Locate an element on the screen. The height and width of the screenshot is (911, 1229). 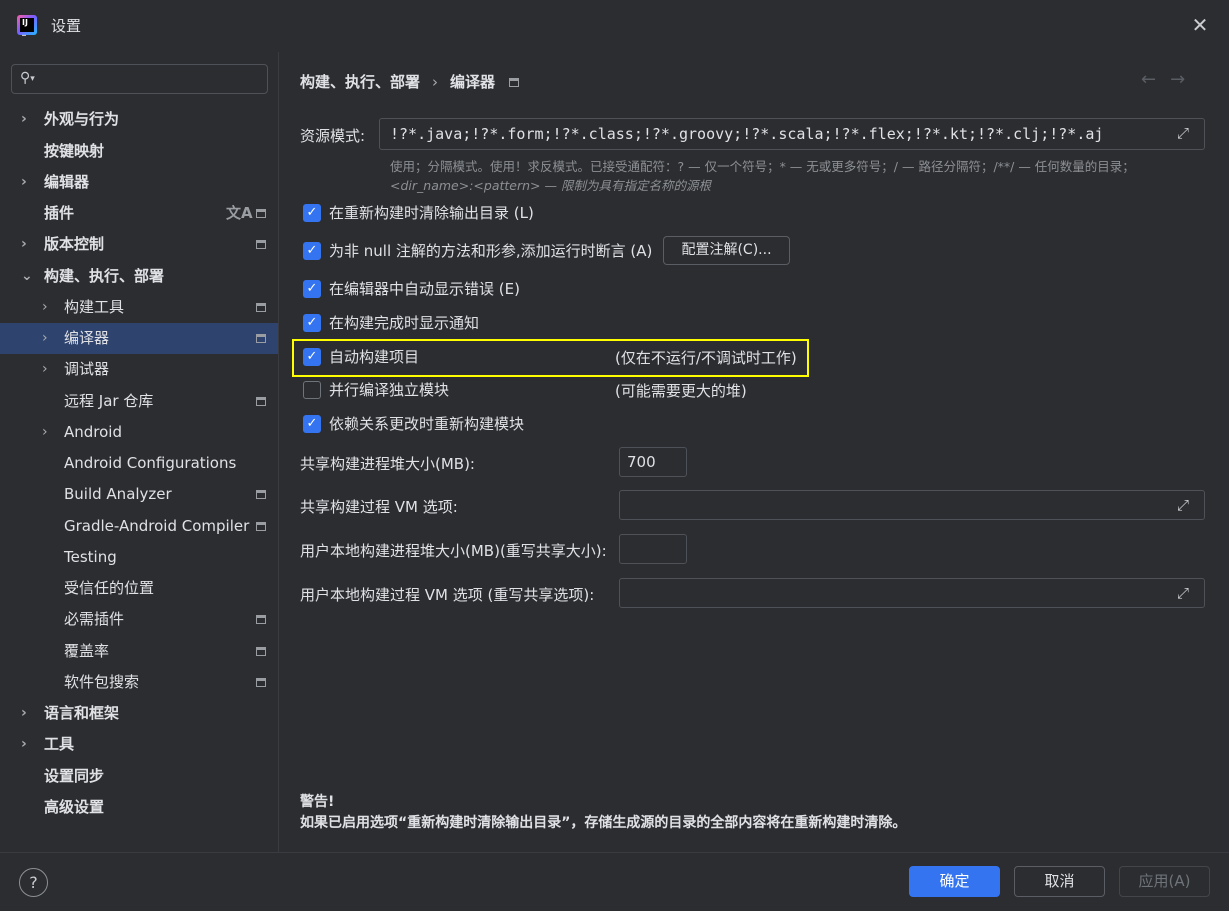
breadcrumb-parent: 构建、执行、部署 is located at coordinates (360, 82).